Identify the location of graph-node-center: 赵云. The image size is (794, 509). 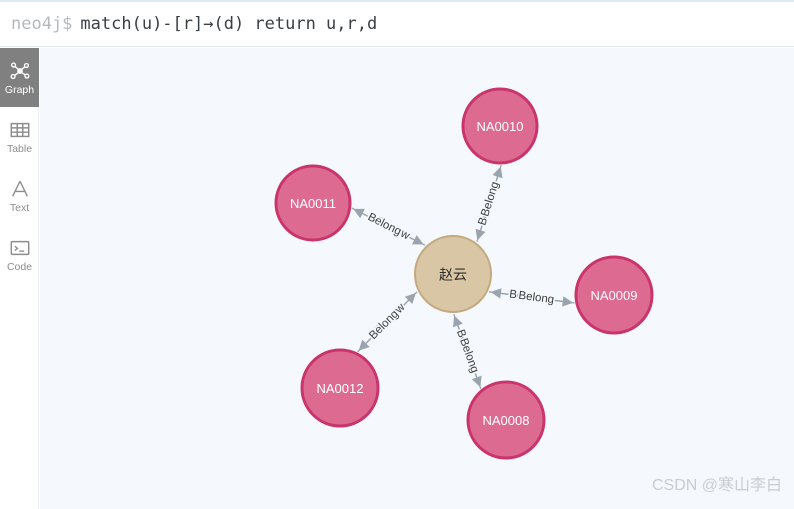
(453, 274).